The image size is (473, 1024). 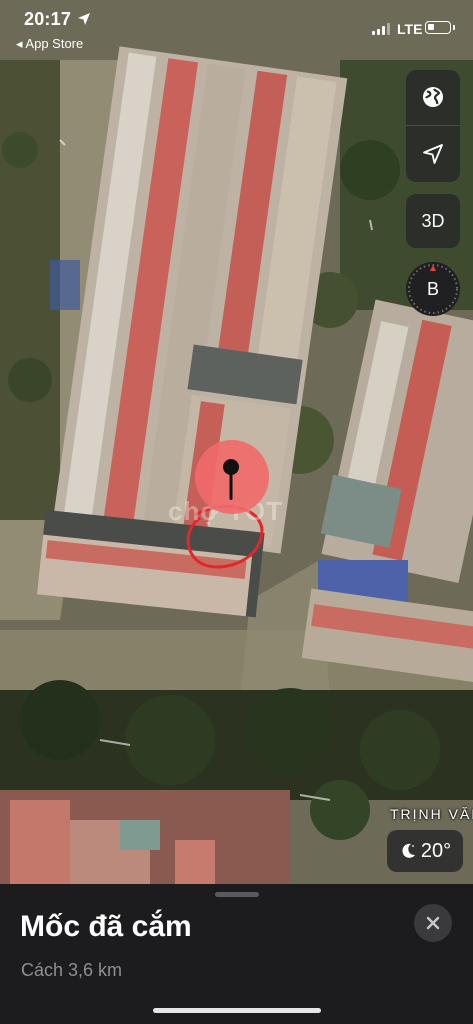 I want to click on place-card: Mốc đã cắm Cách 3,6 km, so click(x=236, y=954).